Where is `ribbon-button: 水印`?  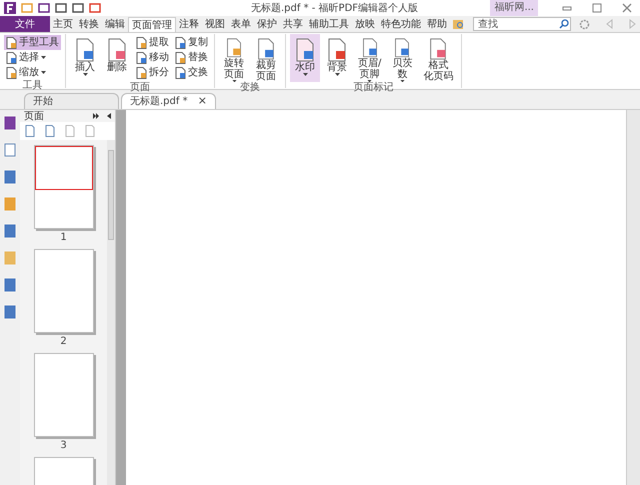 ribbon-button: 水印 is located at coordinates (305, 58).